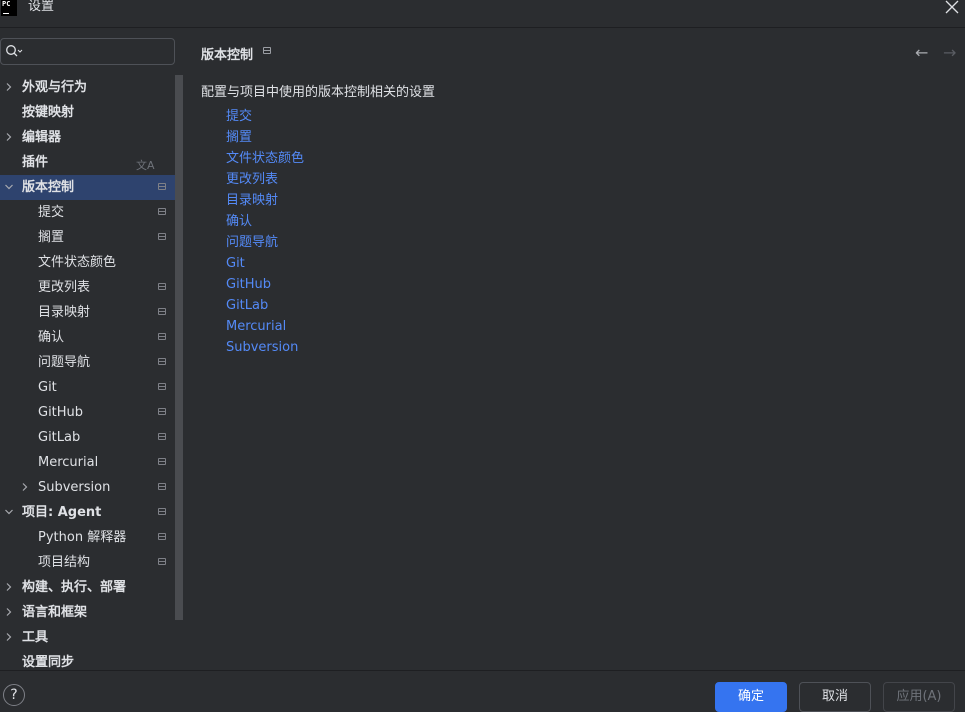 This screenshot has width=965, height=712. Describe the element at coordinates (87, 437) in the screenshot. I see `sidebar-item: GitLab` at that location.